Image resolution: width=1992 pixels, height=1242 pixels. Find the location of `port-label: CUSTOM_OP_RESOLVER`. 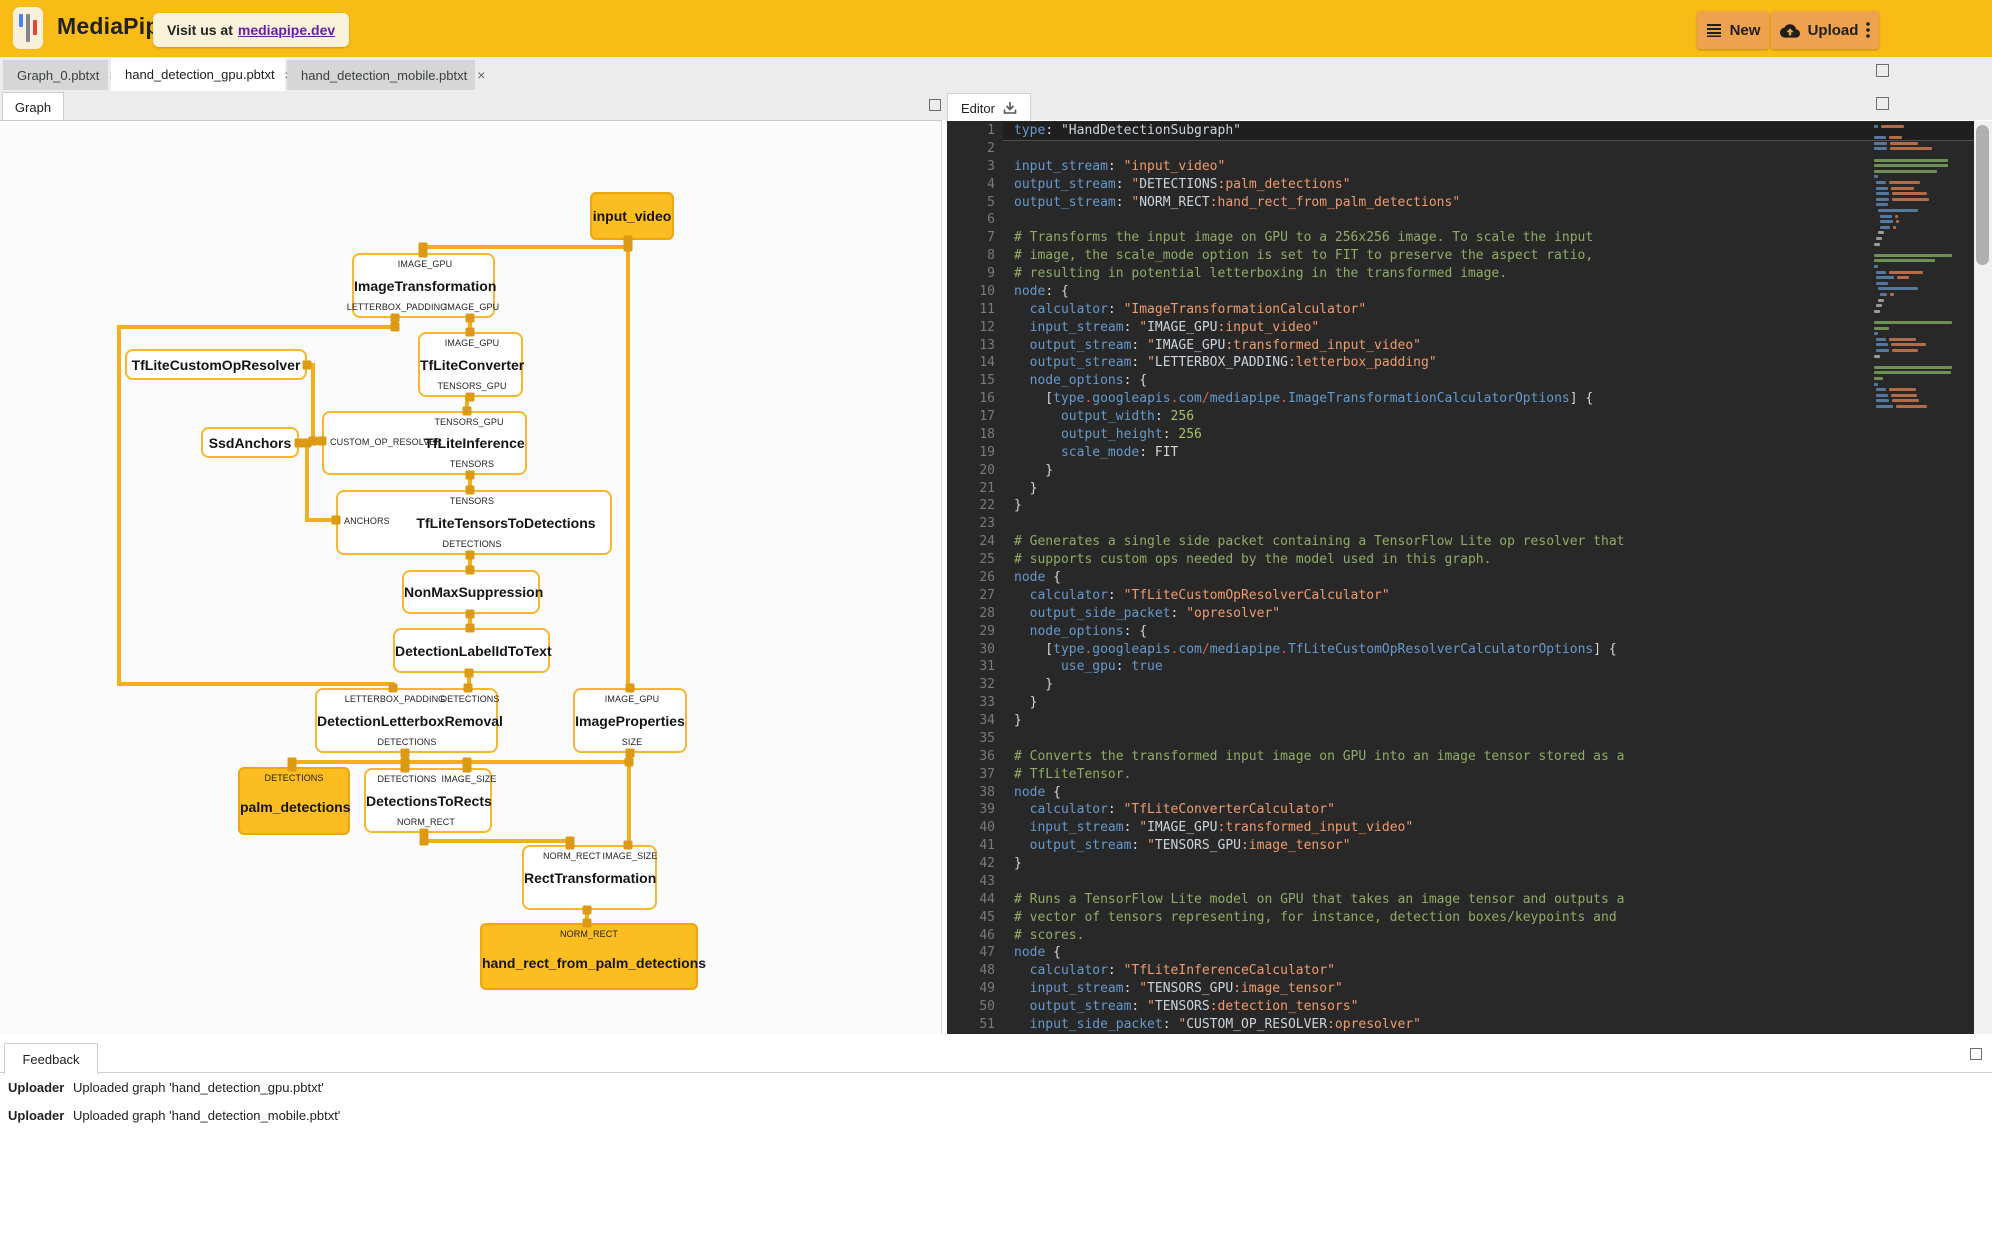

port-label: CUSTOM_OP_RESOLVER is located at coordinates (386, 442).